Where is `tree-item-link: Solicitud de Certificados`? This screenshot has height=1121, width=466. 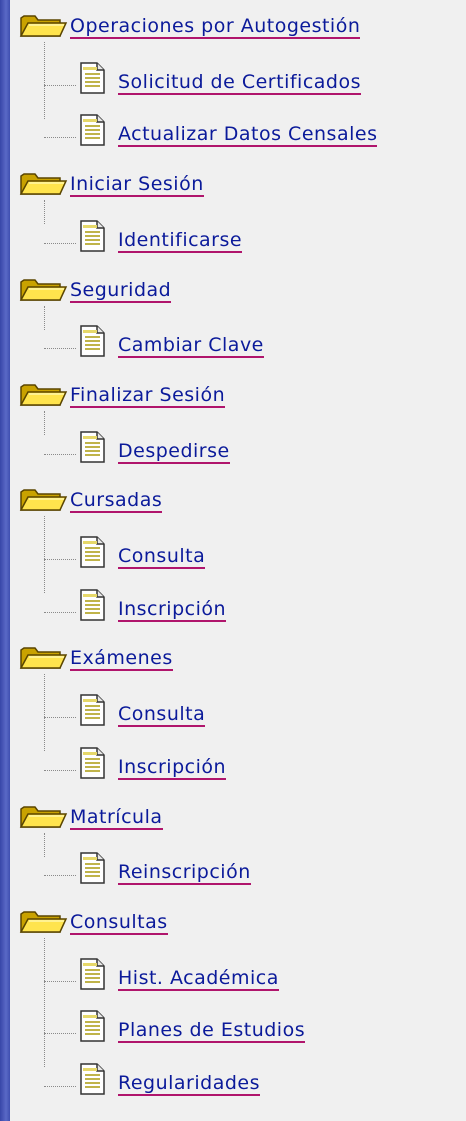 tree-item-link: Solicitud de Certificados is located at coordinates (239, 83).